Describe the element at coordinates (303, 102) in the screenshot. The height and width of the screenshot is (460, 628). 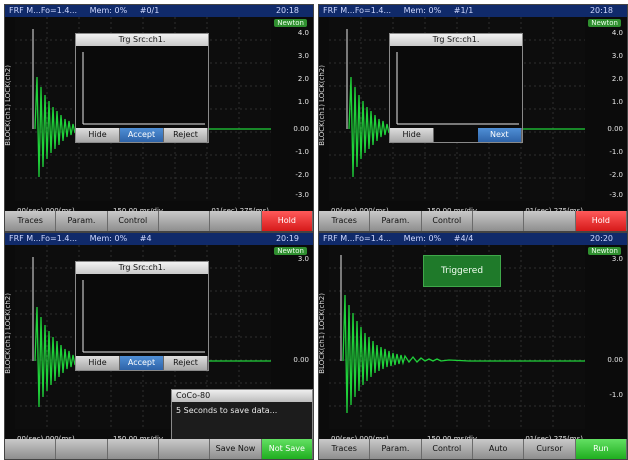
I see `y-tick: 1.0` at that location.